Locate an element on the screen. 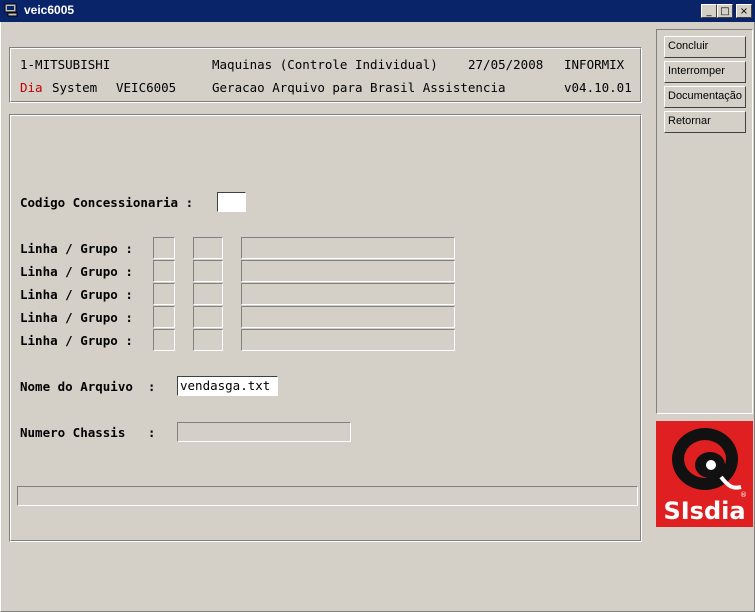  module-name: Maquinas (Controle Individual) is located at coordinates (325, 64).